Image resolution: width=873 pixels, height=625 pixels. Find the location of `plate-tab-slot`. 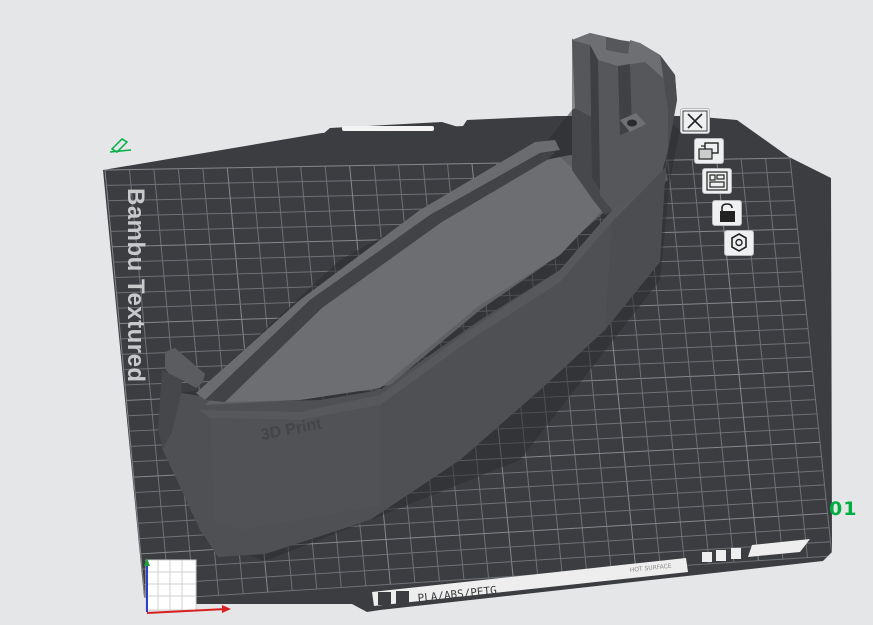

plate-tab-slot is located at coordinates (388, 128).